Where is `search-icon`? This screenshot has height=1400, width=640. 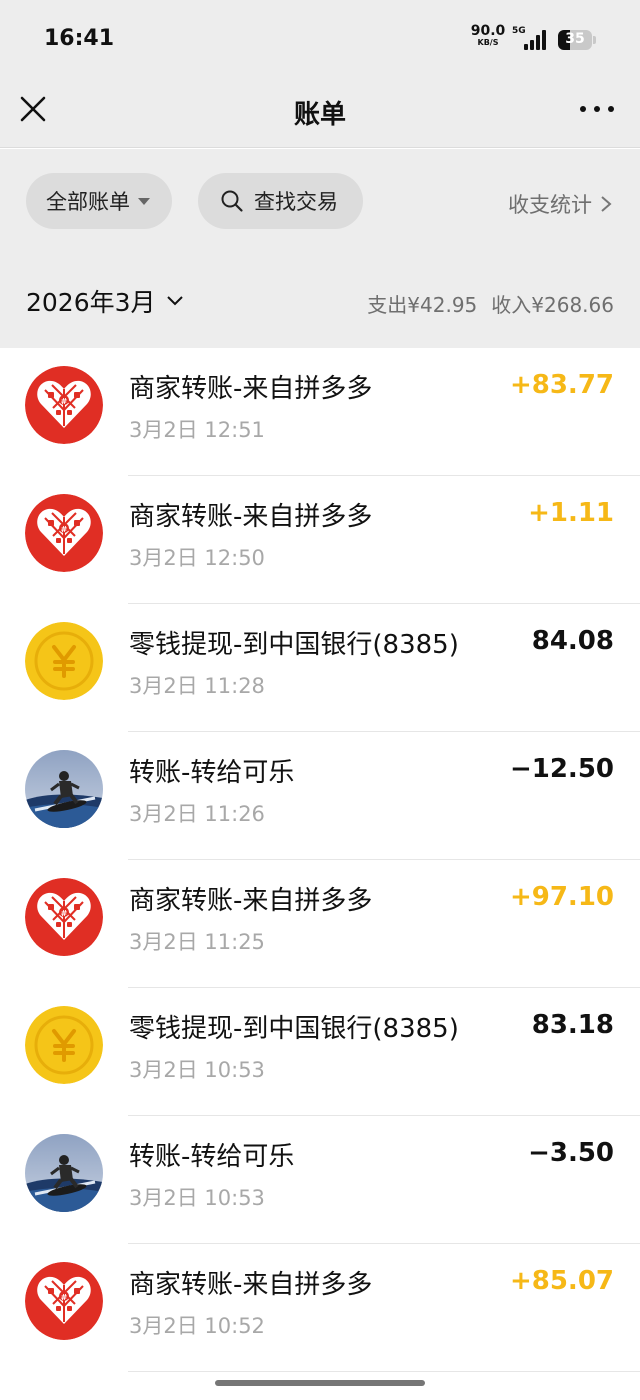
search-icon is located at coordinates (232, 201).